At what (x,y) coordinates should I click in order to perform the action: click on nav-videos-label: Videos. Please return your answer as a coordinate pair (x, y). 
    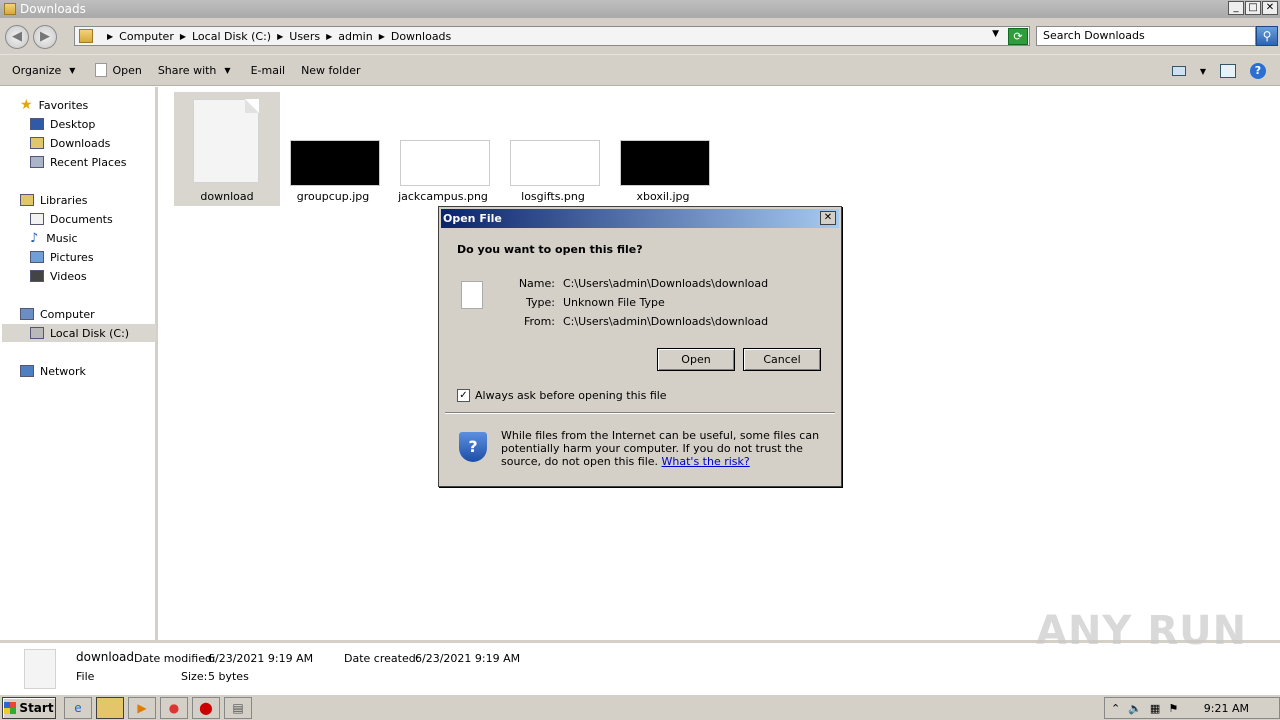
    Looking at the image, I should click on (68, 276).